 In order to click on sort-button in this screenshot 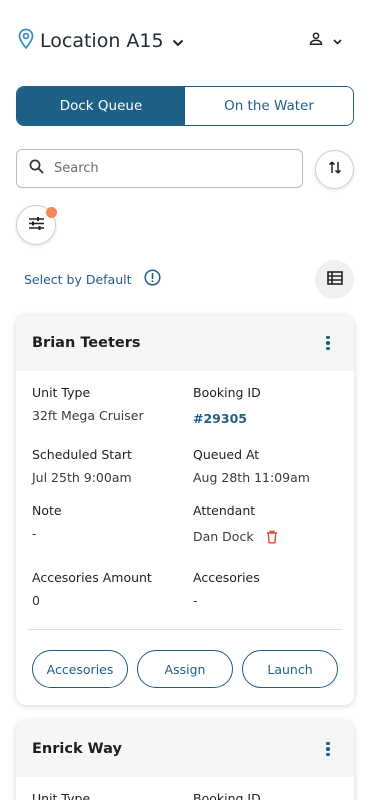, I will do `click(334, 169)`.